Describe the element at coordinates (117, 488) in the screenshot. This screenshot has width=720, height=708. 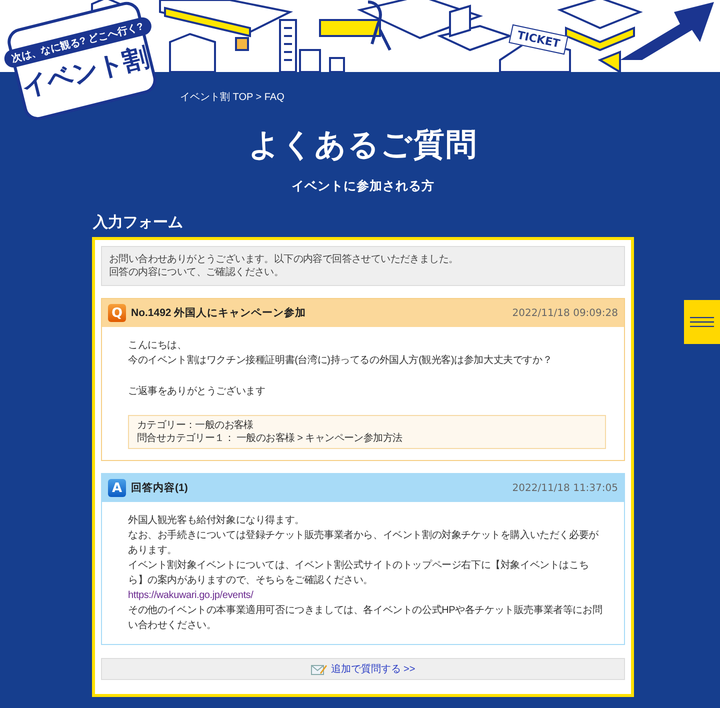
I see `answer-badge: A` at that location.